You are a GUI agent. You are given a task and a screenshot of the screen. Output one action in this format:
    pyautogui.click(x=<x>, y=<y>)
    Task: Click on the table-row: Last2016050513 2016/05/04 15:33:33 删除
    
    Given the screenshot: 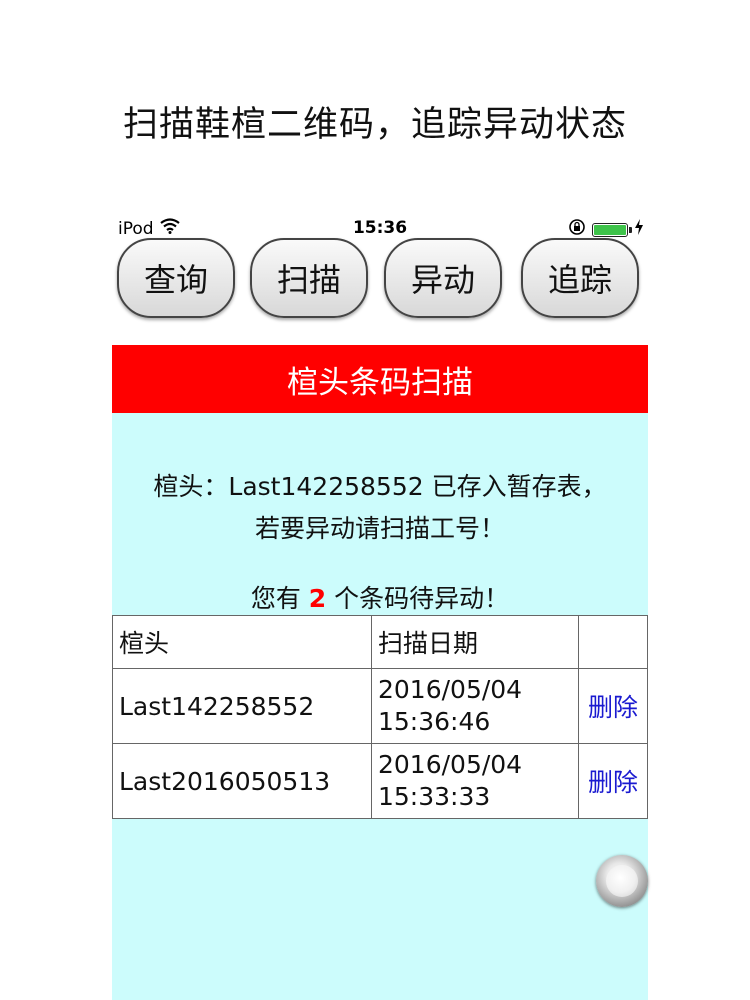 What is the action you would take?
    pyautogui.click(x=380, y=781)
    